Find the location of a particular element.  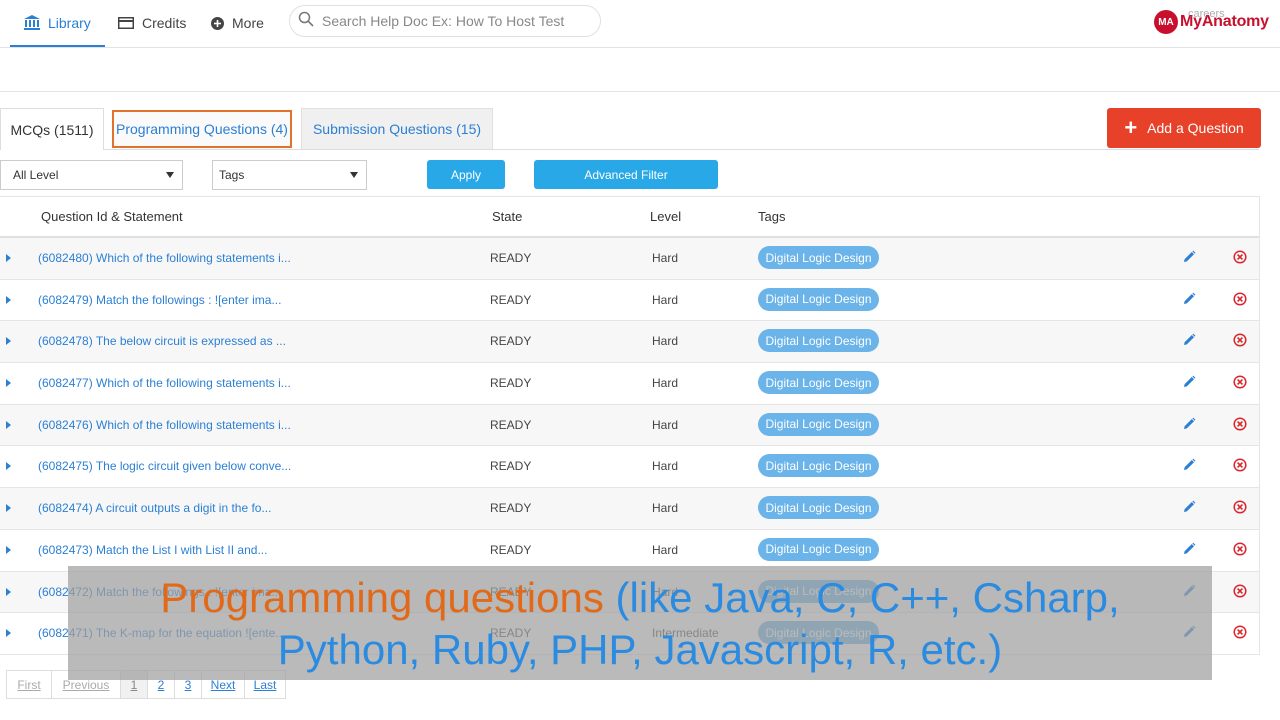

nav-more-label: More is located at coordinates (248, 23).